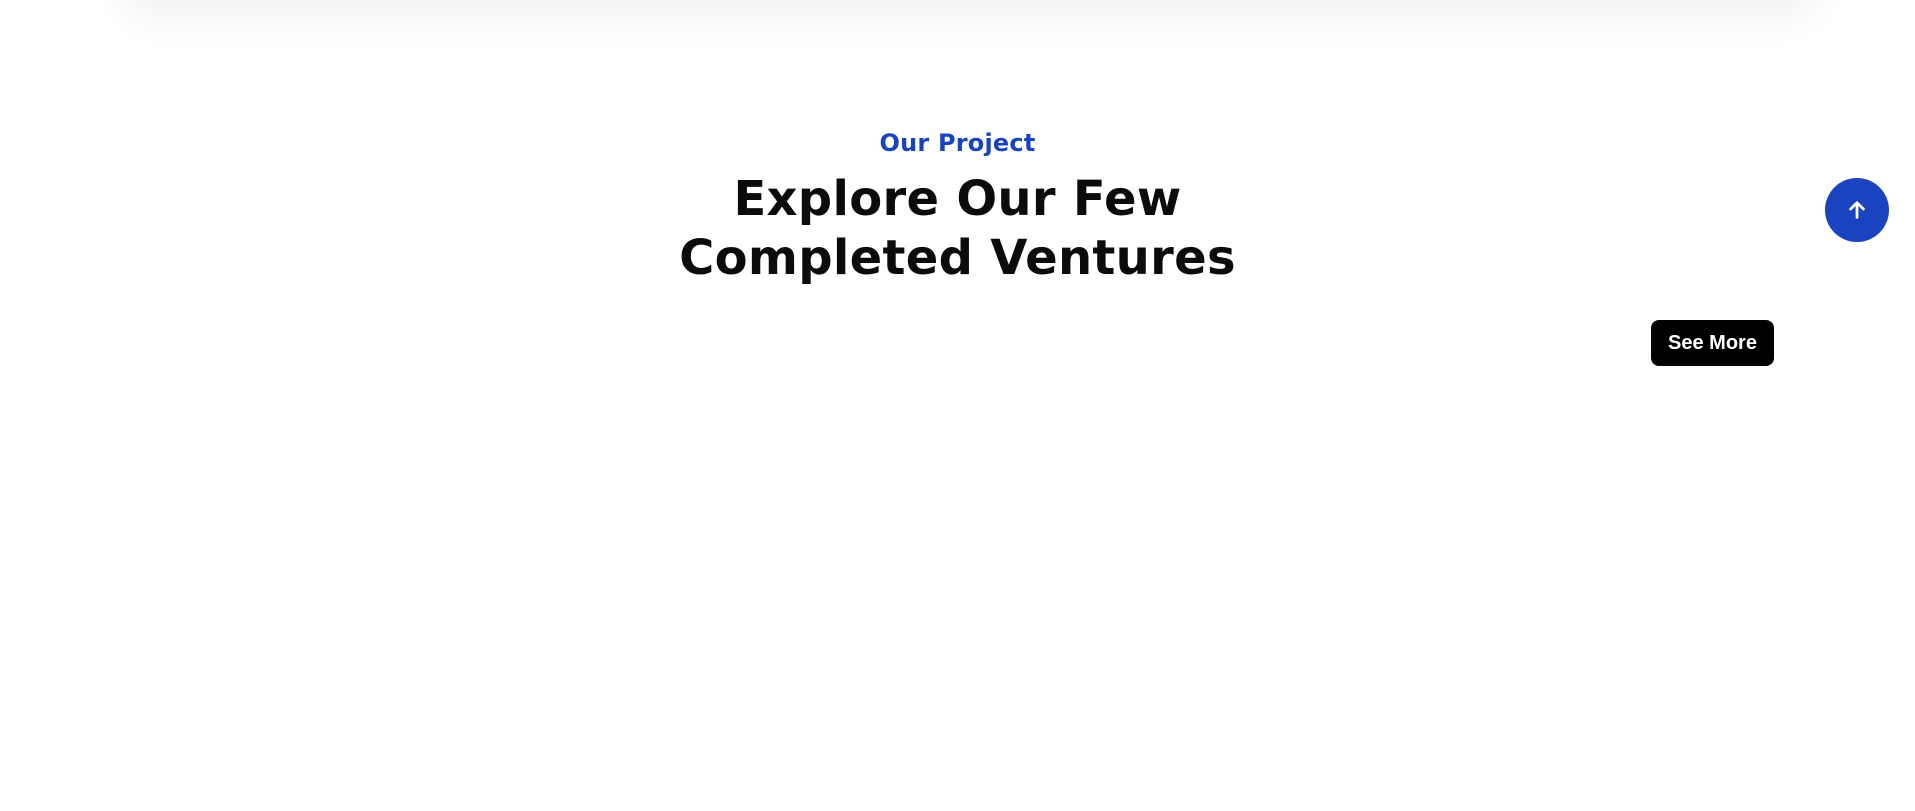 Image resolution: width=1915 pixels, height=811 pixels. Describe the element at coordinates (957, 228) in the screenshot. I see `section-title: Explore Our Few Completed Ventures` at that location.